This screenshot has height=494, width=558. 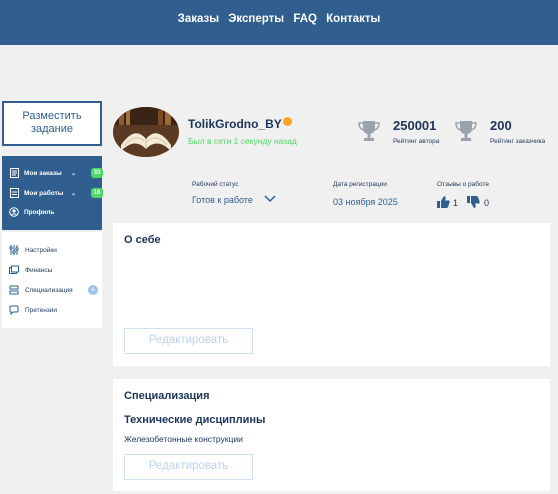 I want to click on online-status: Был в сети 1 секунду назад, so click(x=242, y=141).